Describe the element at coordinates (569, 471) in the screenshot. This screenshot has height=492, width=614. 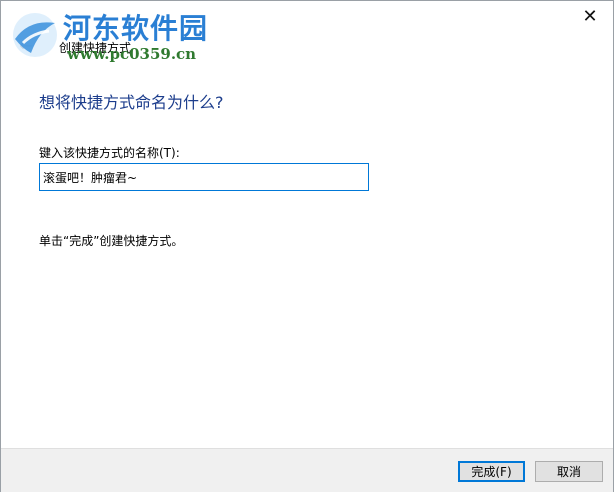
I see `cancel-button: 取消` at that location.